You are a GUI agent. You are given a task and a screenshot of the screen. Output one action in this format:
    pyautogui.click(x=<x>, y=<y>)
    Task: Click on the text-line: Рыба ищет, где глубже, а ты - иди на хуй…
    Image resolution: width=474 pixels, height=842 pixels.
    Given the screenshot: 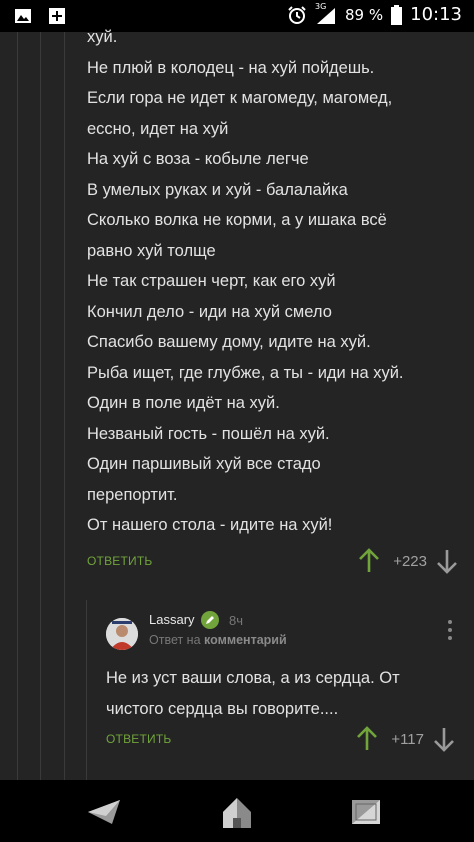 What is the action you would take?
    pyautogui.click(x=245, y=372)
    